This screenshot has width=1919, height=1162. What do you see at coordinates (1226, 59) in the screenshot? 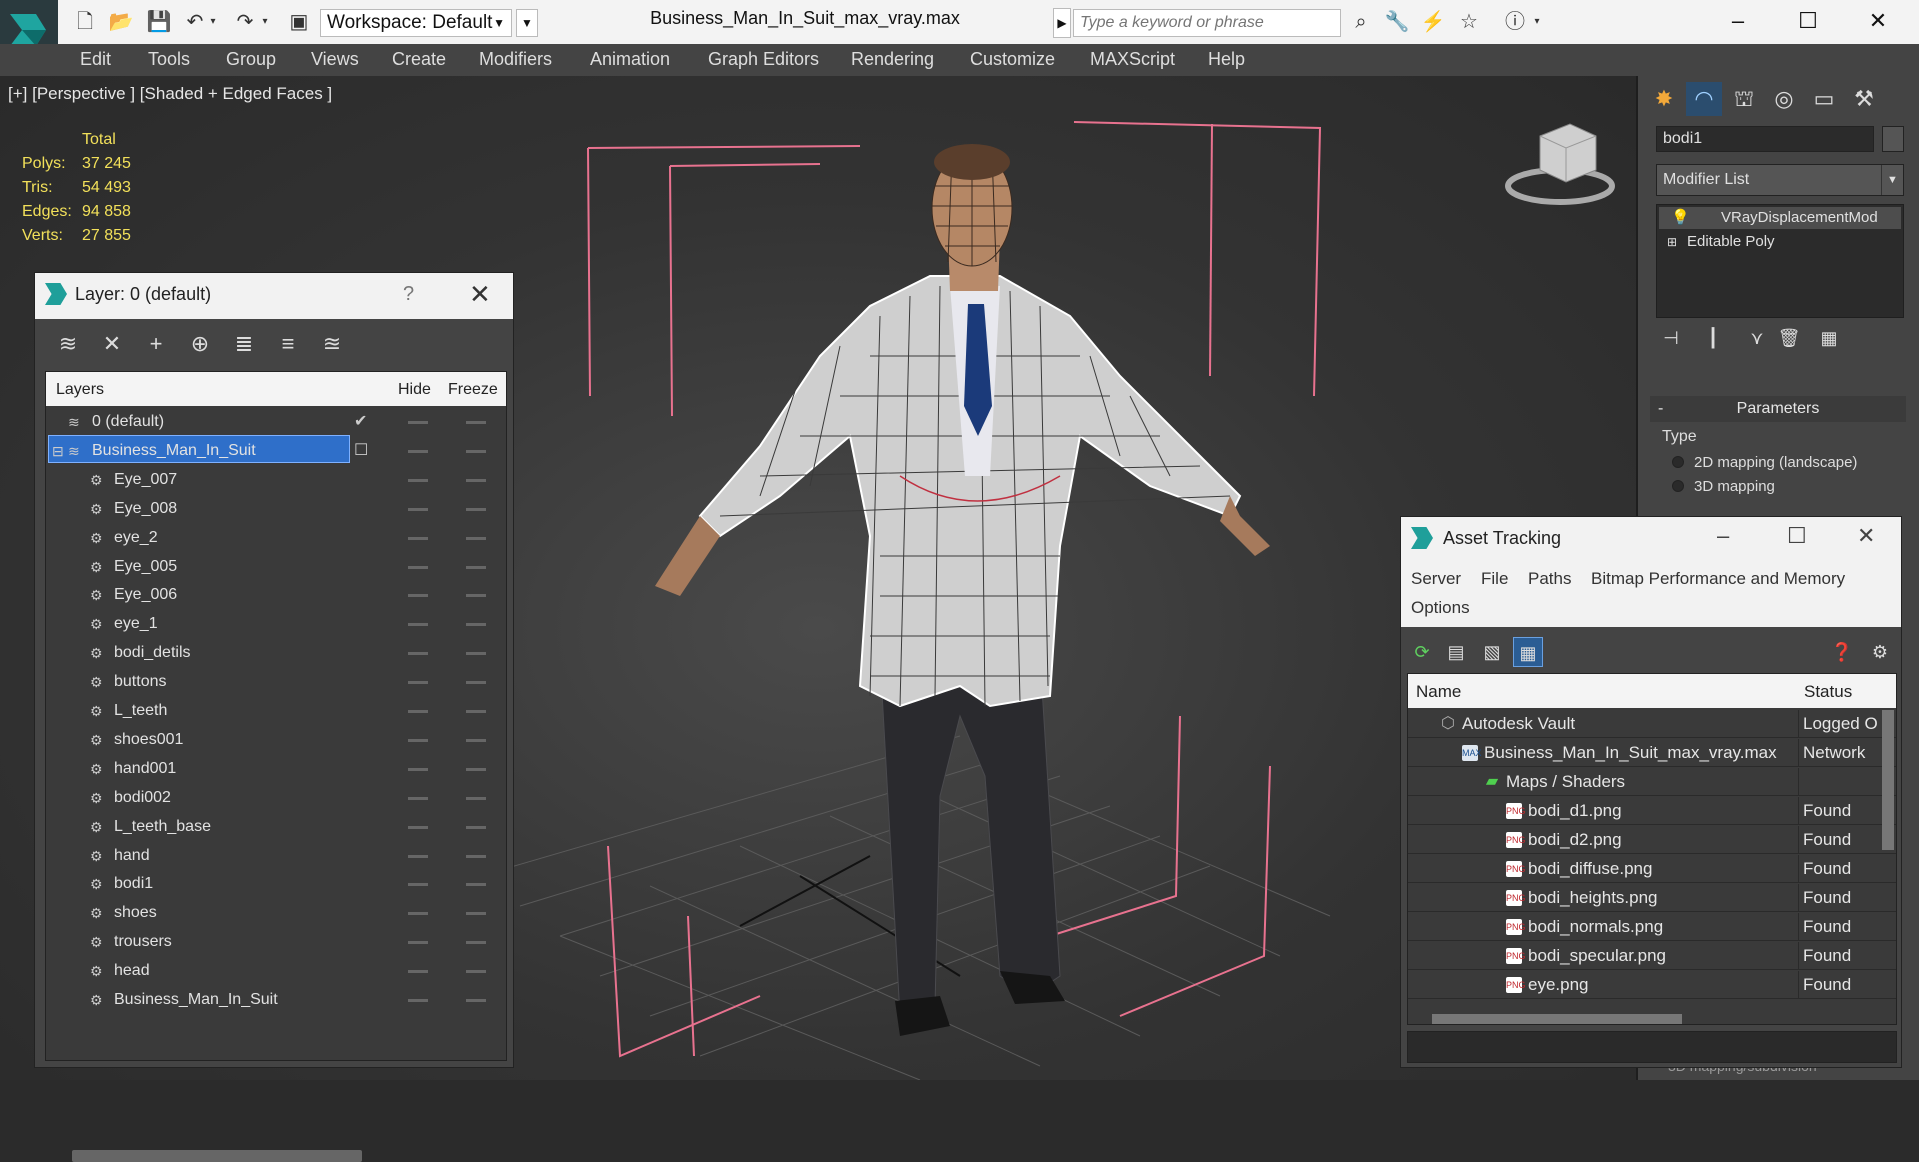
I see `menu-help: Help` at bounding box center [1226, 59].